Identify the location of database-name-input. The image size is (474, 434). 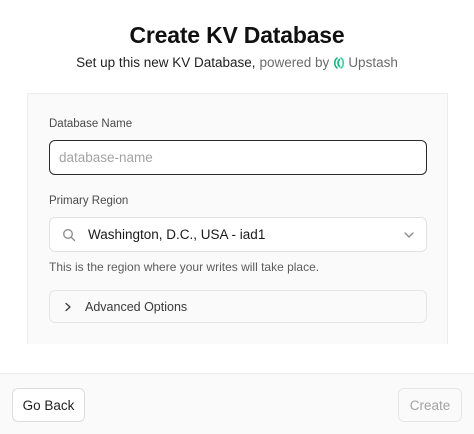
(238, 157).